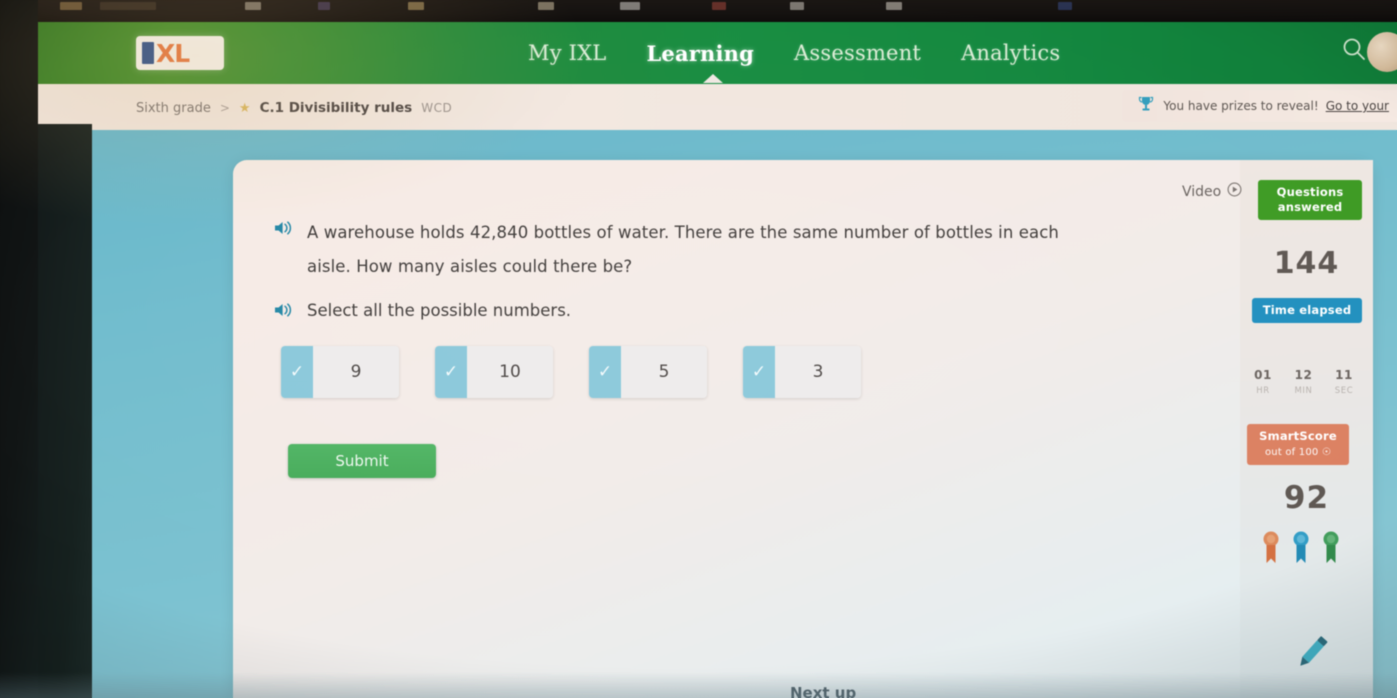 The height and width of the screenshot is (698, 1397). What do you see at coordinates (284, 230) in the screenshot?
I see `speaker-icon` at bounding box center [284, 230].